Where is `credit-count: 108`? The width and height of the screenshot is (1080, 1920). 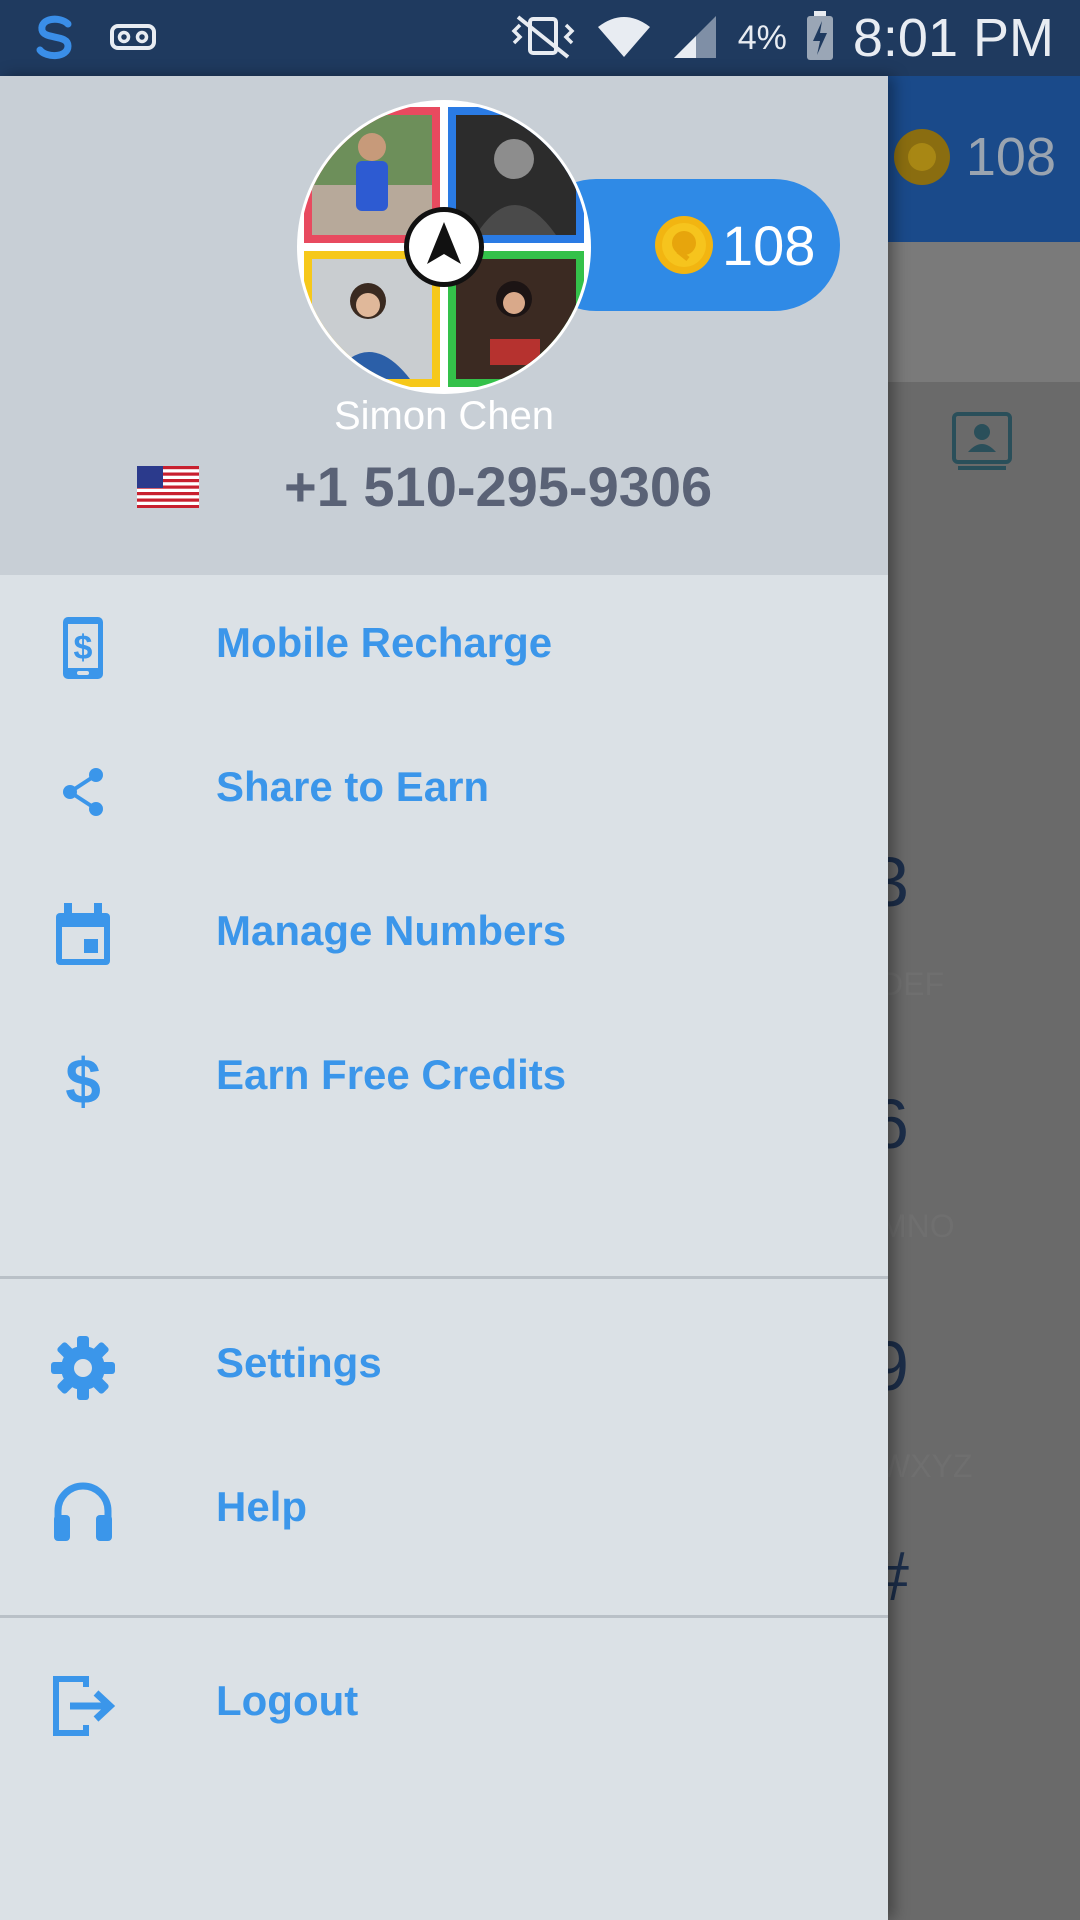
credit-count: 108 is located at coordinates (769, 245).